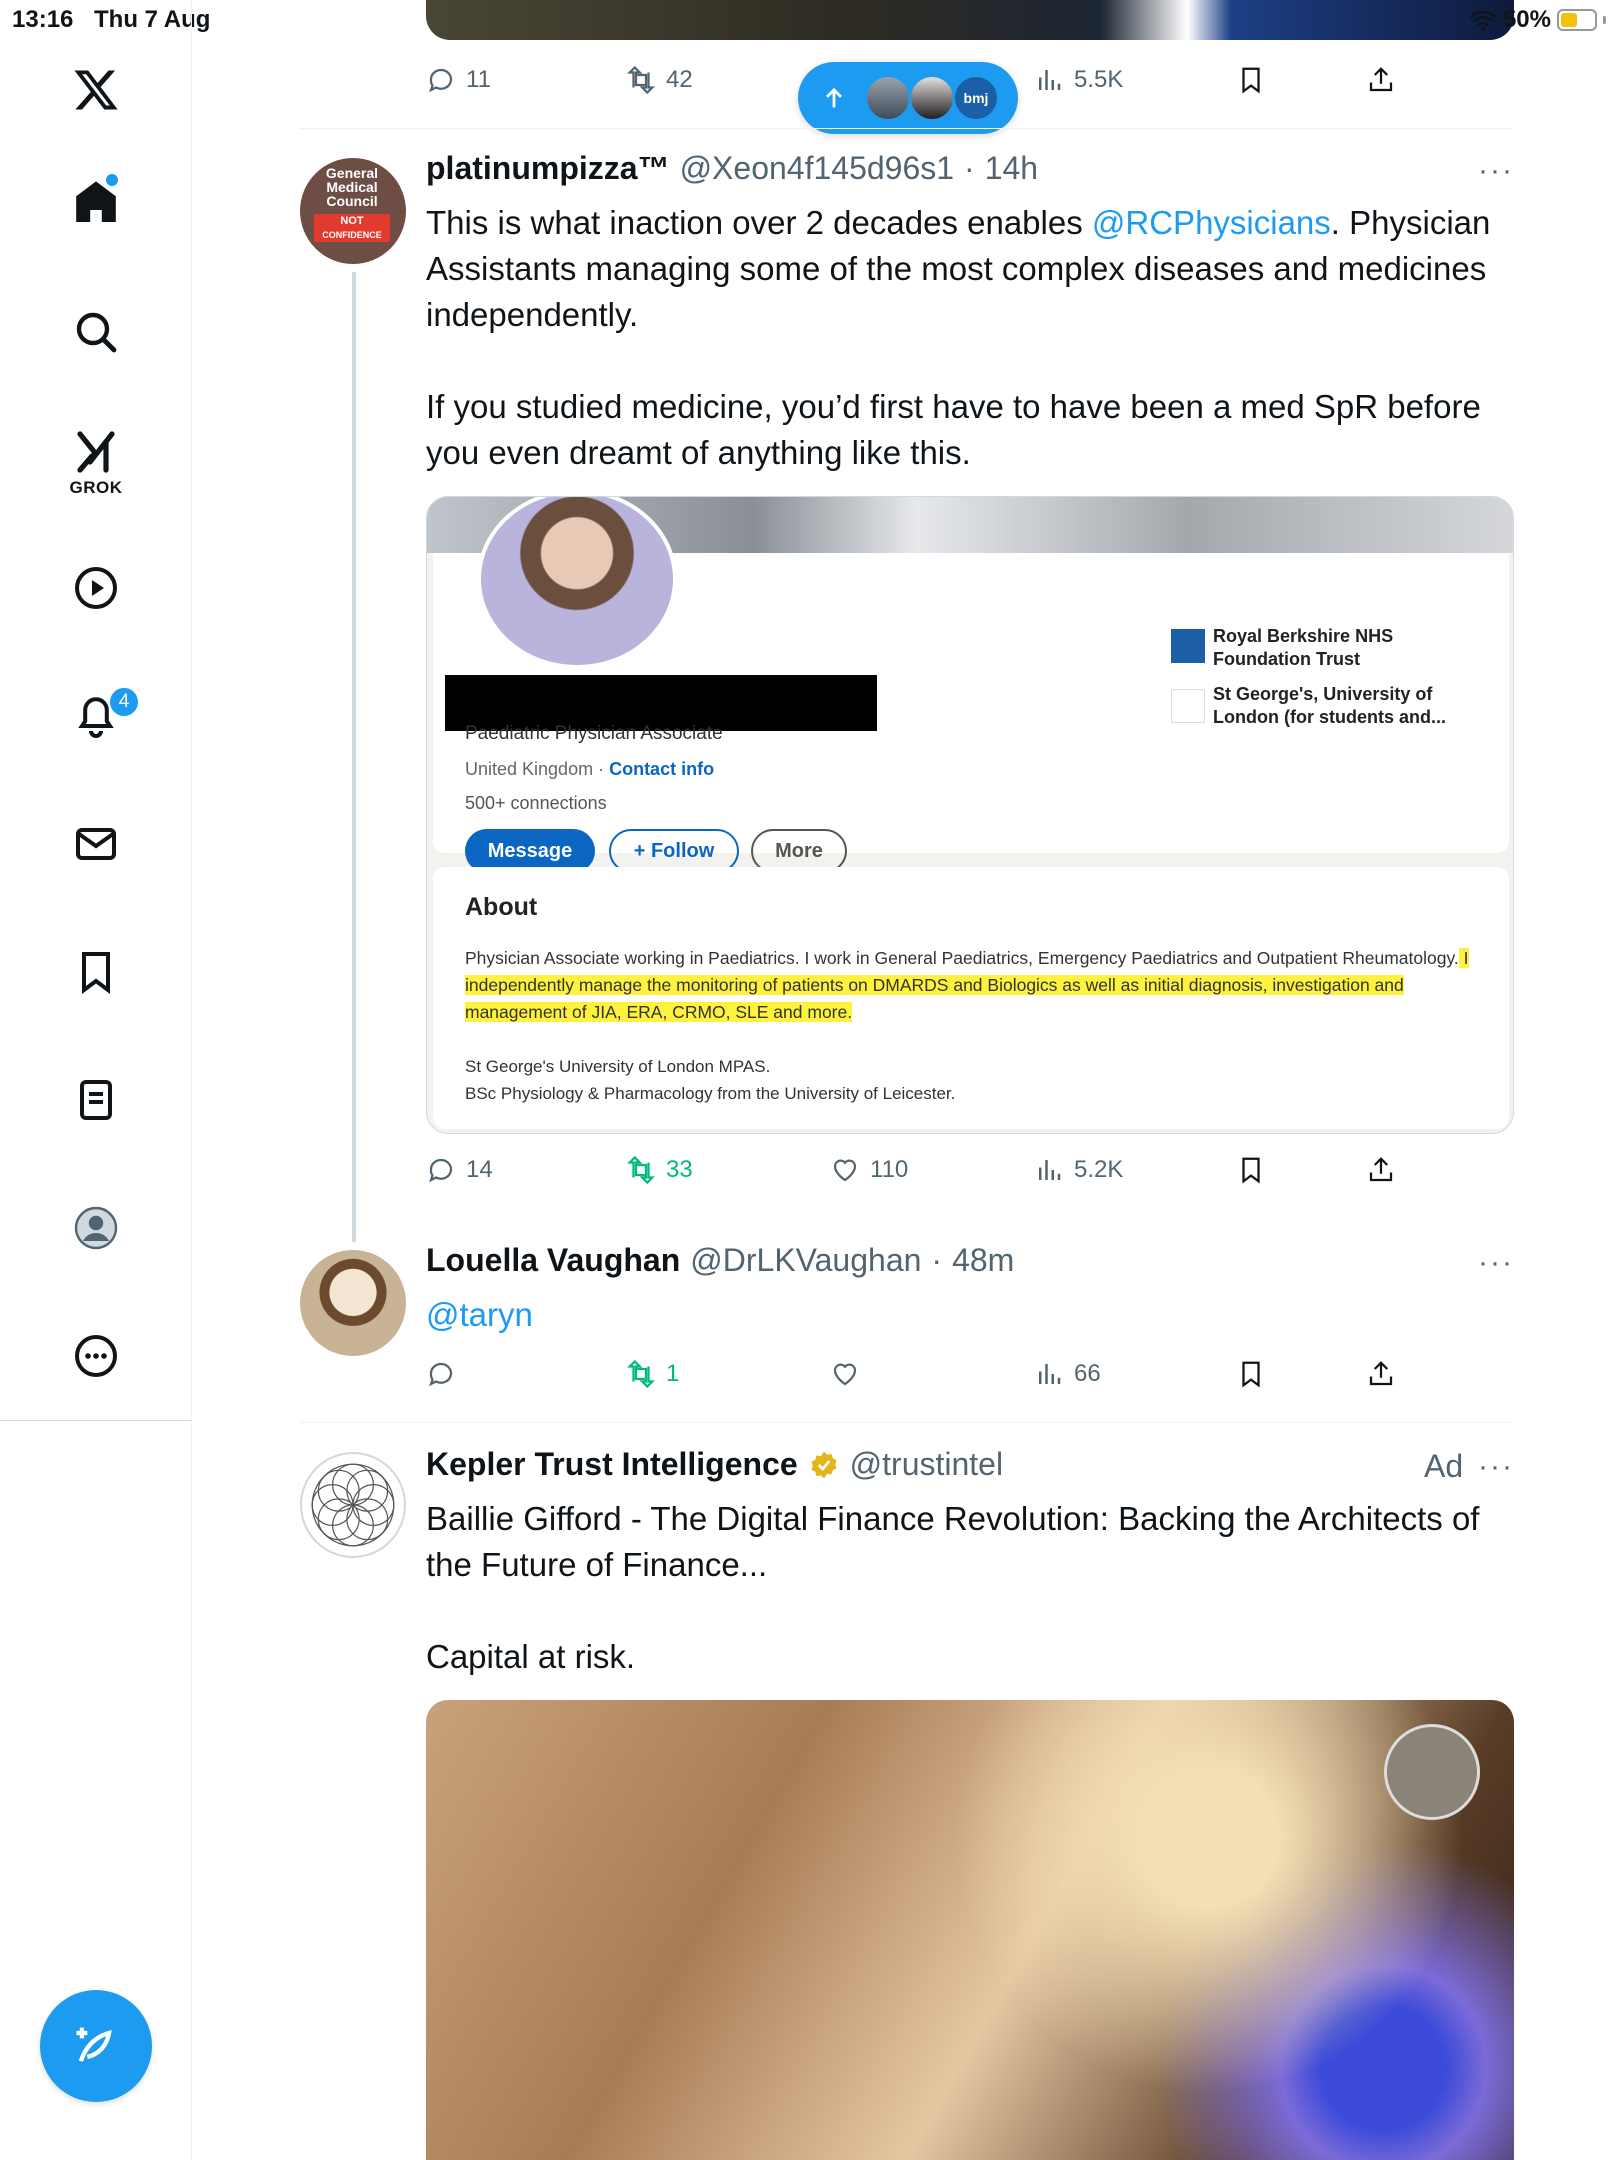 This screenshot has height=2160, width=1620. I want to click on retweet-button: 42, so click(659, 80).